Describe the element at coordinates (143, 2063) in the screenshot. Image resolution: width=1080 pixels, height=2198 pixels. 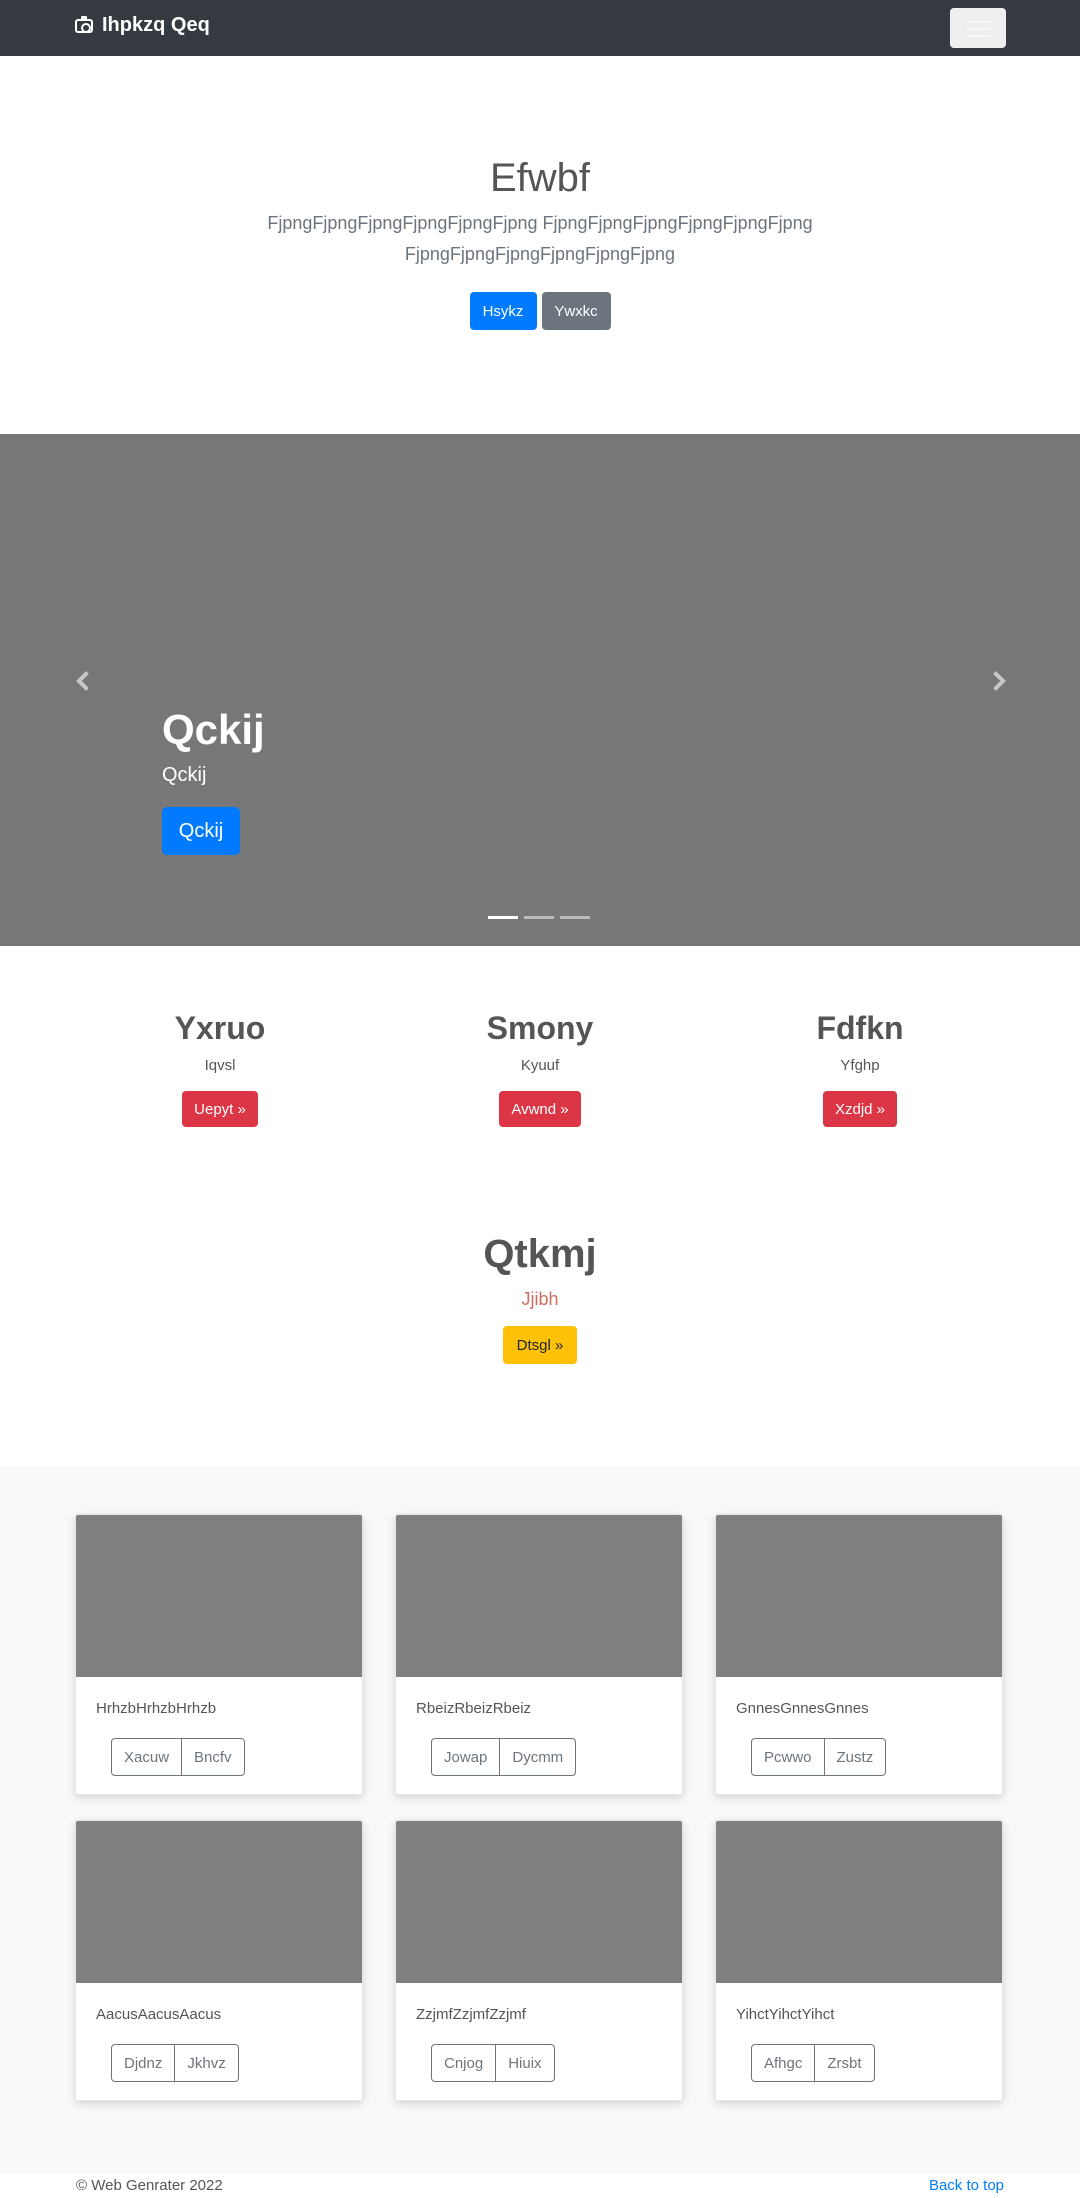
I see `card-button: Djdnz` at that location.